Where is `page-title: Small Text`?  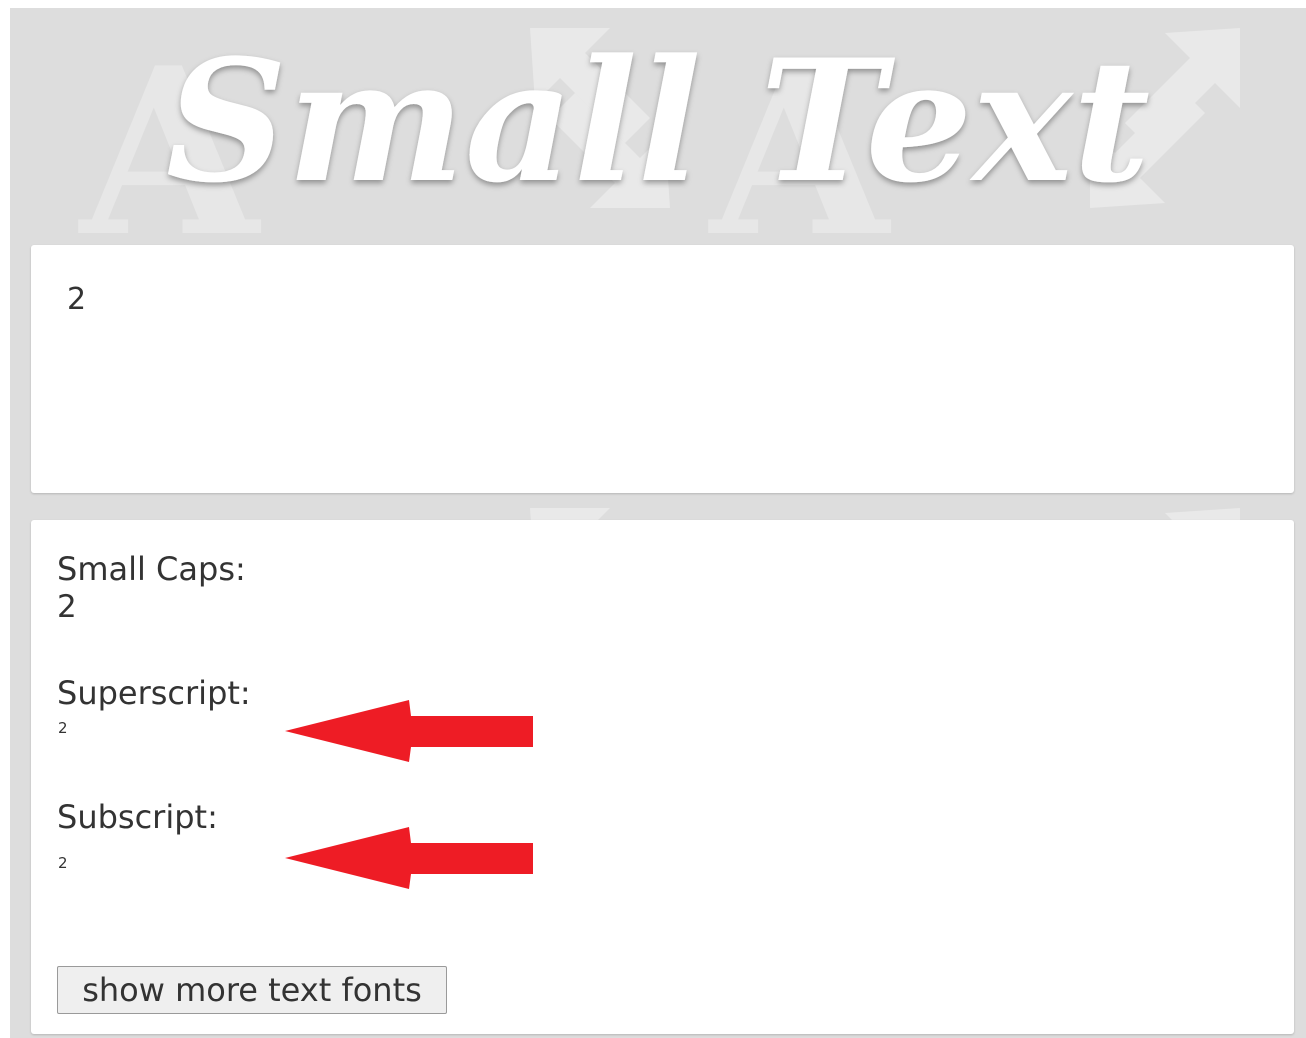
page-title: Small Text is located at coordinates (658, 121).